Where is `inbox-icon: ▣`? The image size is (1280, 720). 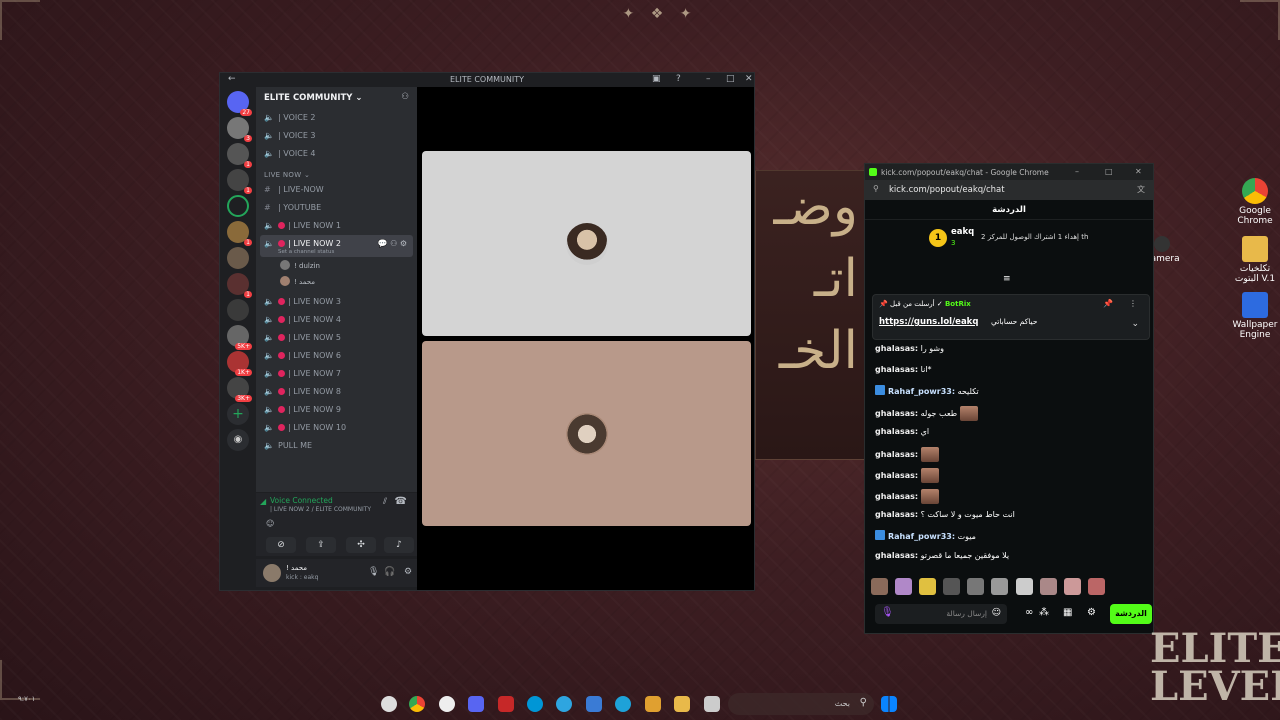
inbox-icon: ▣ is located at coordinates (656, 79).